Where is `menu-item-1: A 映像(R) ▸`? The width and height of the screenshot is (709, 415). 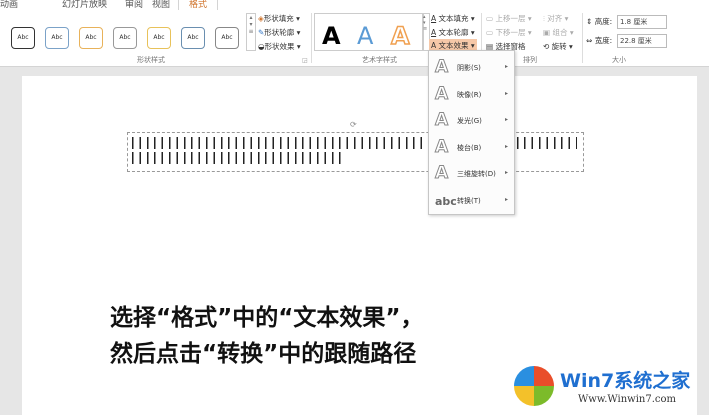
menu-item-1: A 映像(R) ▸ is located at coordinates (471, 95).